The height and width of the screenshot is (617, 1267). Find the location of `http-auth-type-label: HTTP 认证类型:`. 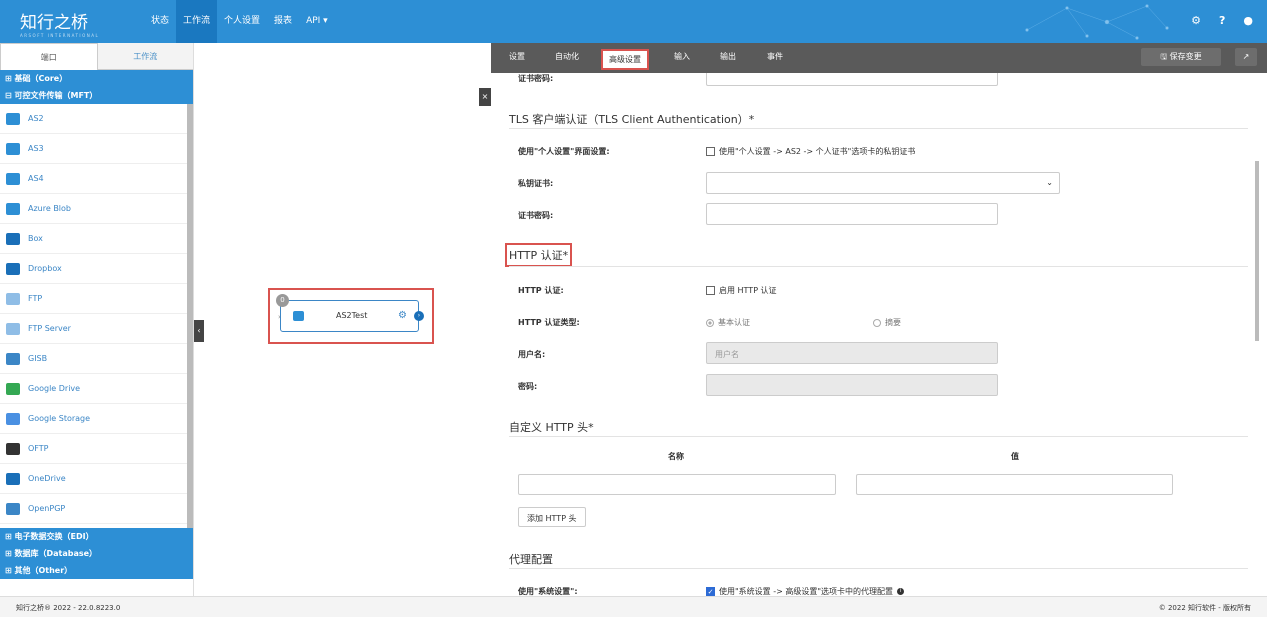

http-auth-type-label: HTTP 认证类型: is located at coordinates (549, 322).